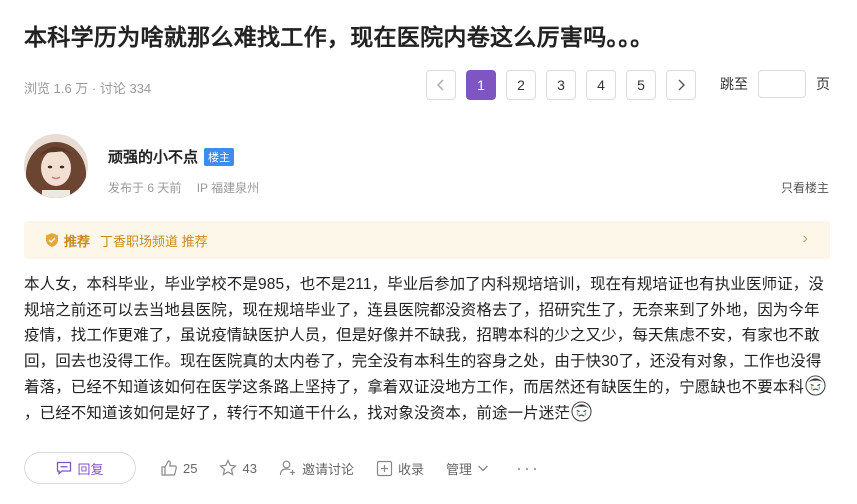  What do you see at coordinates (641, 85) in the screenshot?
I see `page-5-button: 5` at bounding box center [641, 85].